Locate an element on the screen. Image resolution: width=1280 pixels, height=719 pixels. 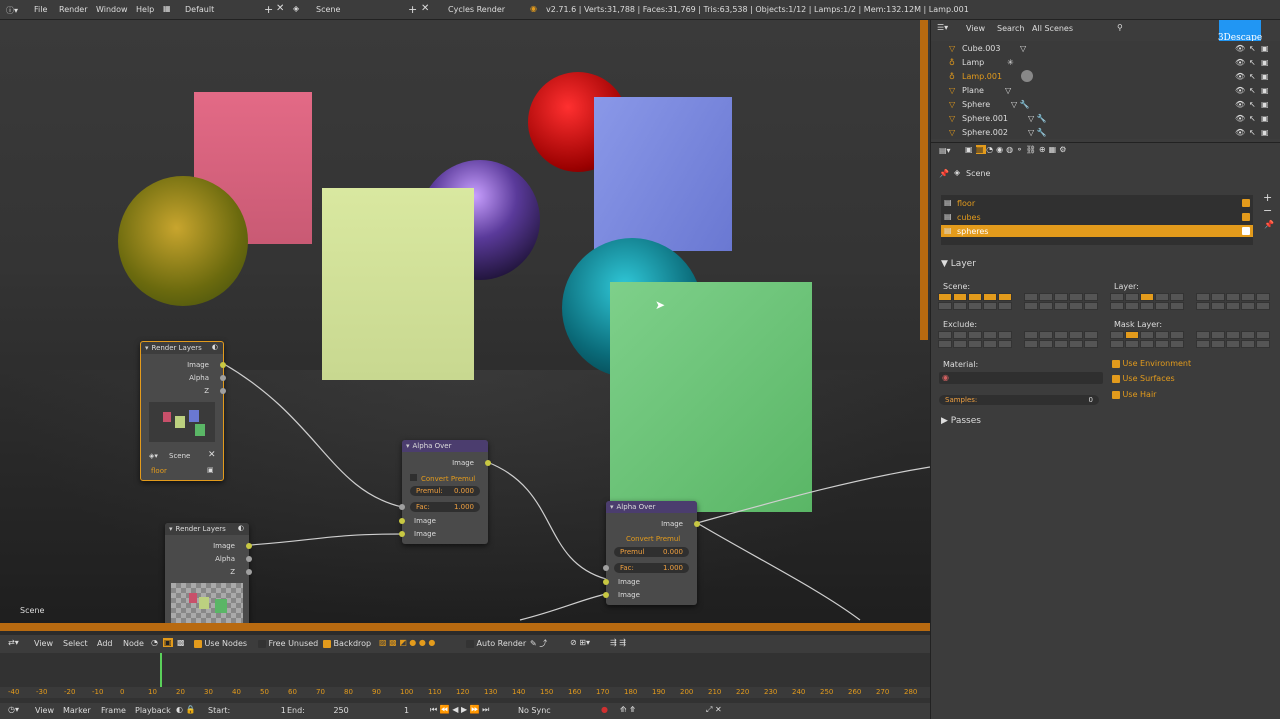
node-header: ▾ Render Layers ◐ is located at coordinates (182, 348).